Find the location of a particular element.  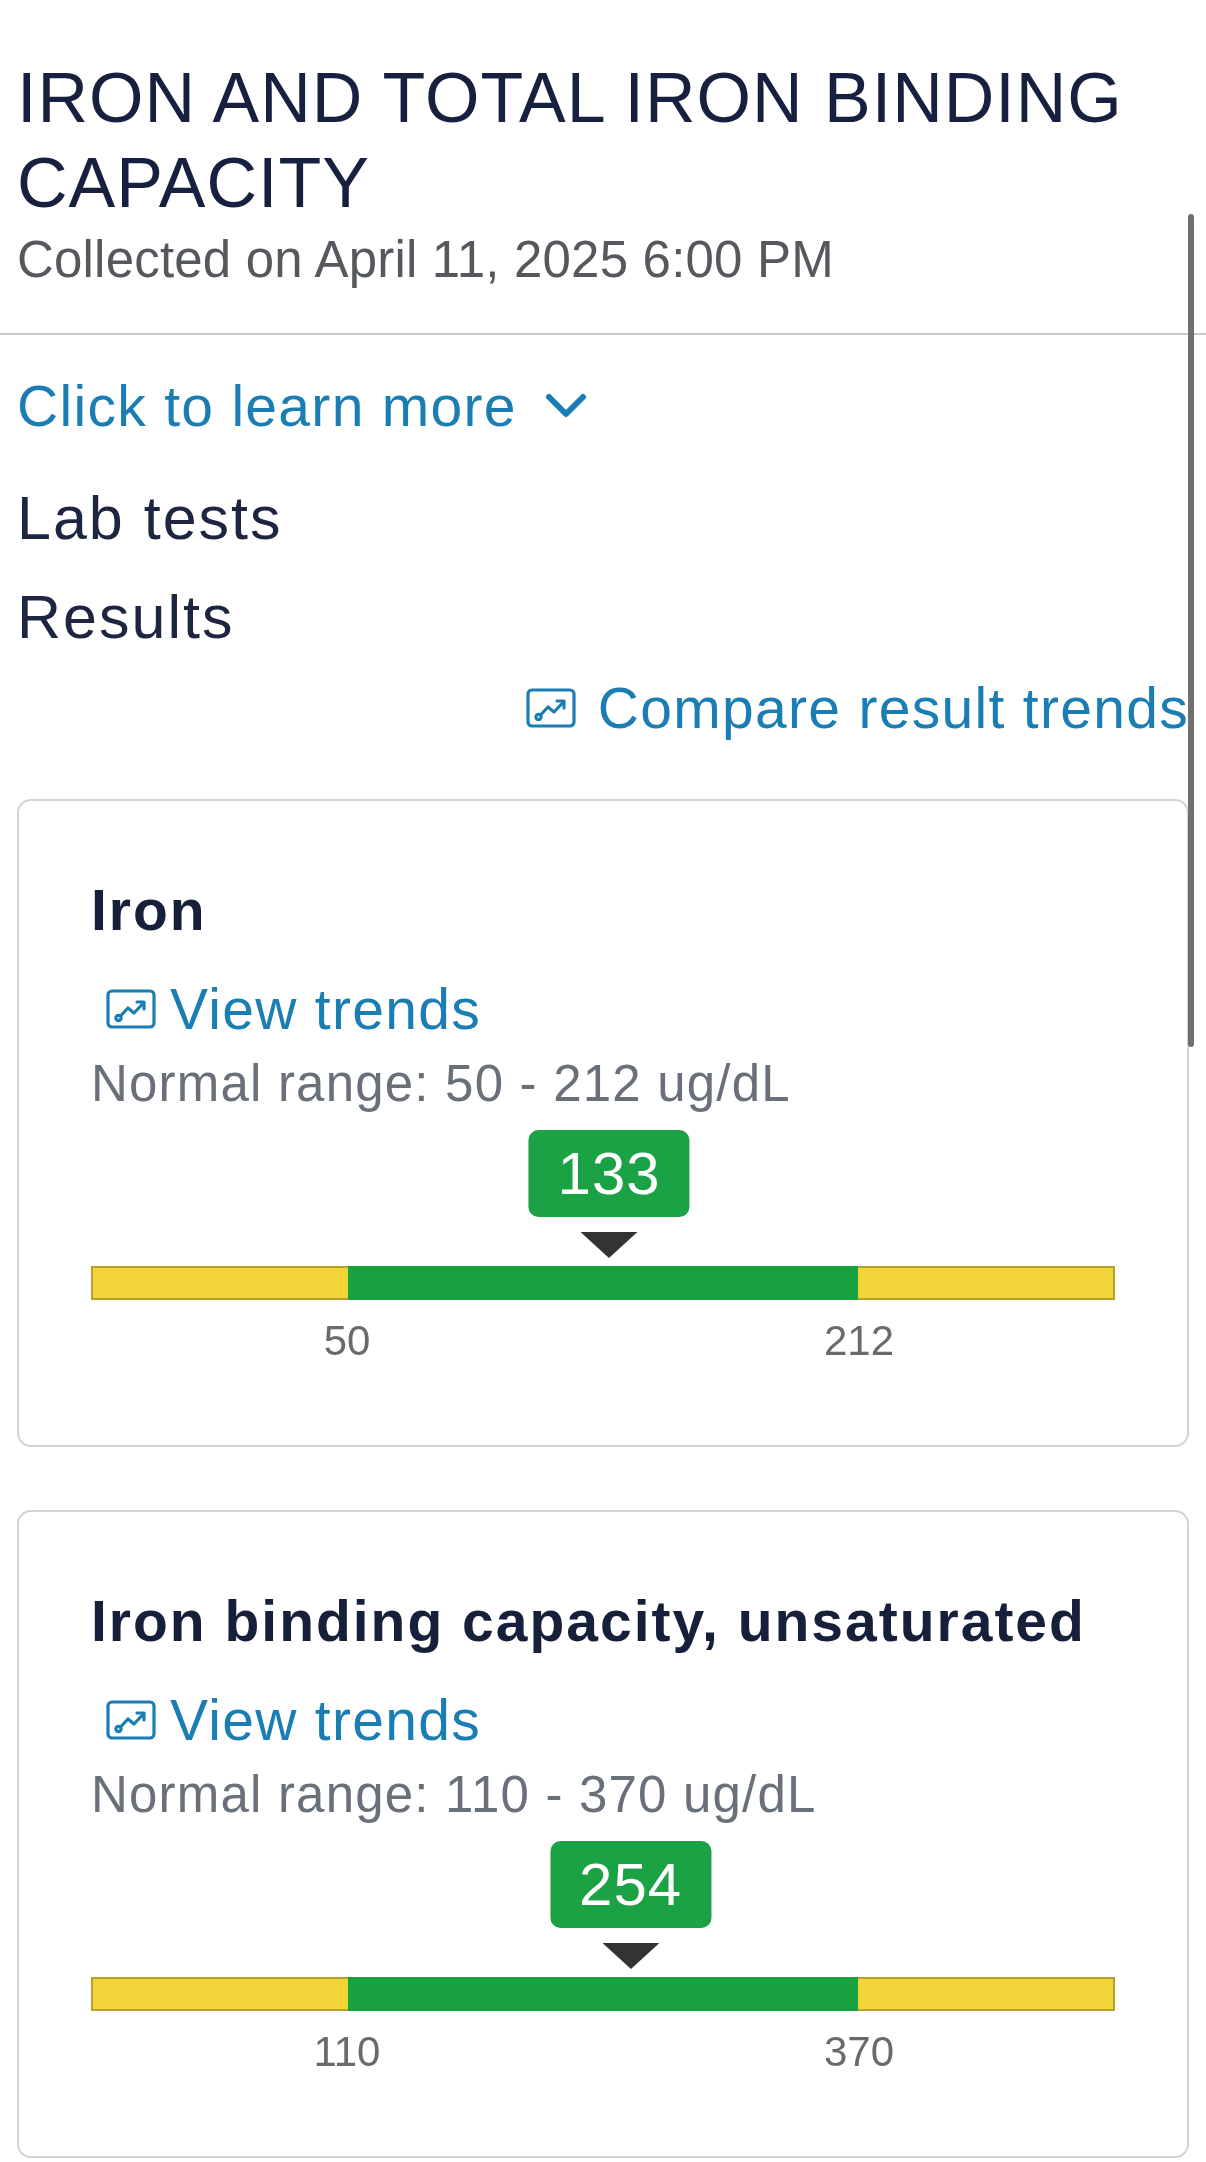

normal-range-text: Normal range: 110 - 370 ug/dL is located at coordinates (454, 1795).